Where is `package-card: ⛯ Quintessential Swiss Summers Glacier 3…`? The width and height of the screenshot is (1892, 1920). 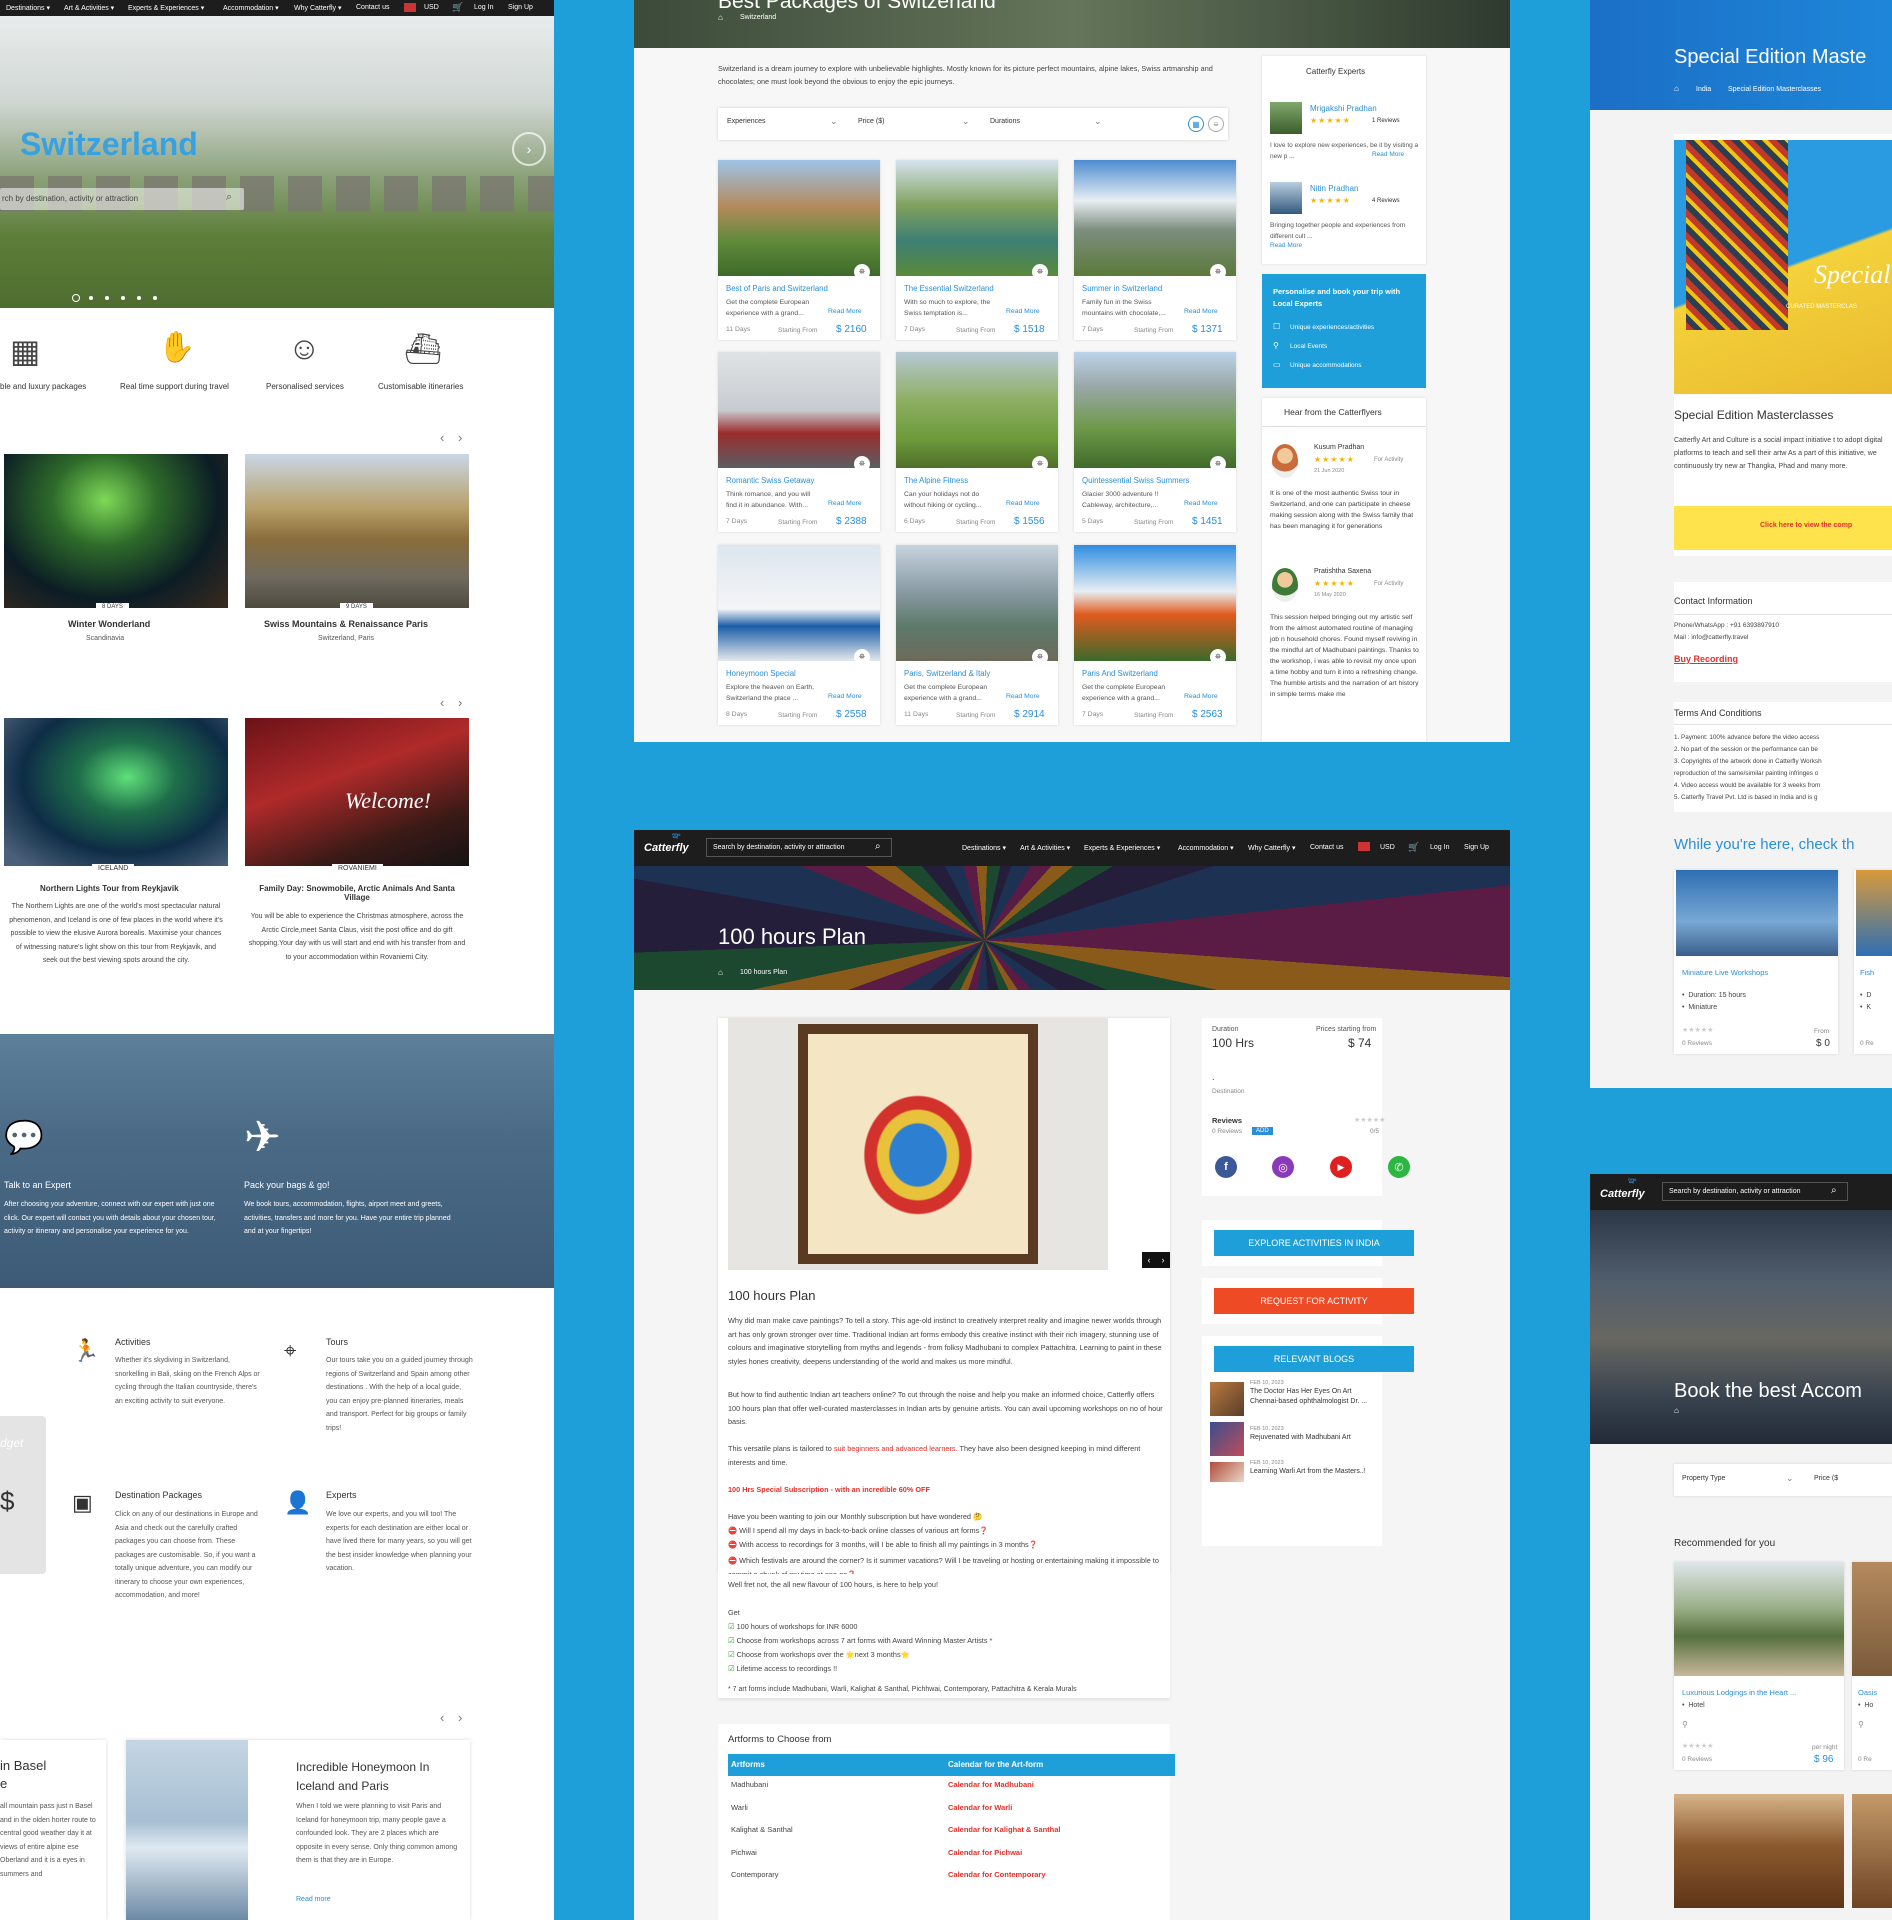 package-card: ⛯ Quintessential Swiss Summers Glacier 3… is located at coordinates (1155, 442).